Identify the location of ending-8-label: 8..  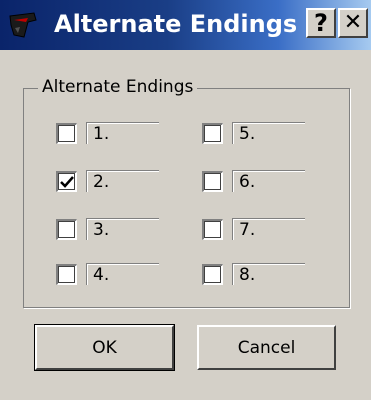
(268, 274).